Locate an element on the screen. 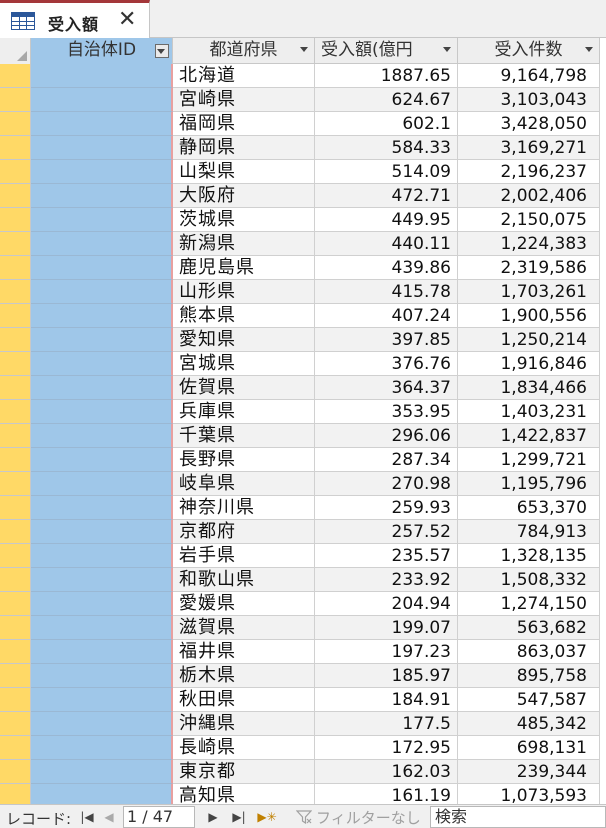 The image size is (606, 828). cell-amount: 235.57 is located at coordinates (386, 556).